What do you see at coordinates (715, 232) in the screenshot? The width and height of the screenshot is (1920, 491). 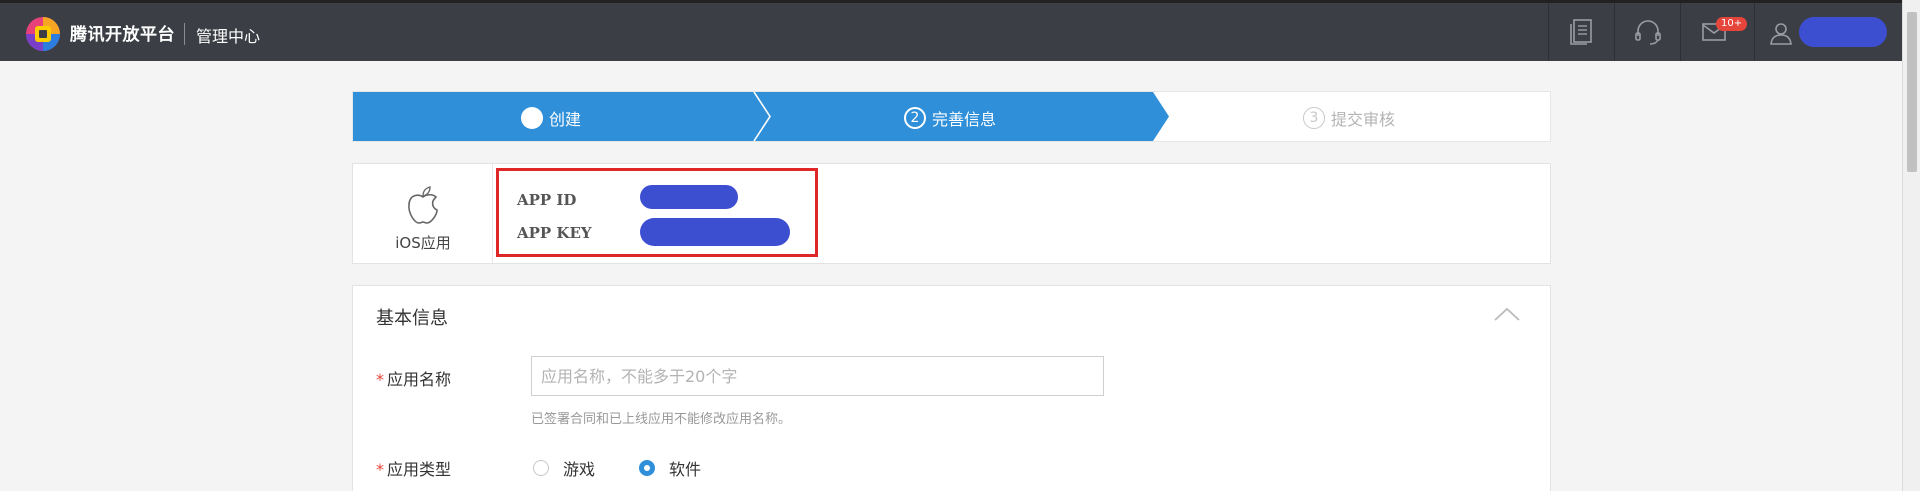 I see `redacted-app-key` at bounding box center [715, 232].